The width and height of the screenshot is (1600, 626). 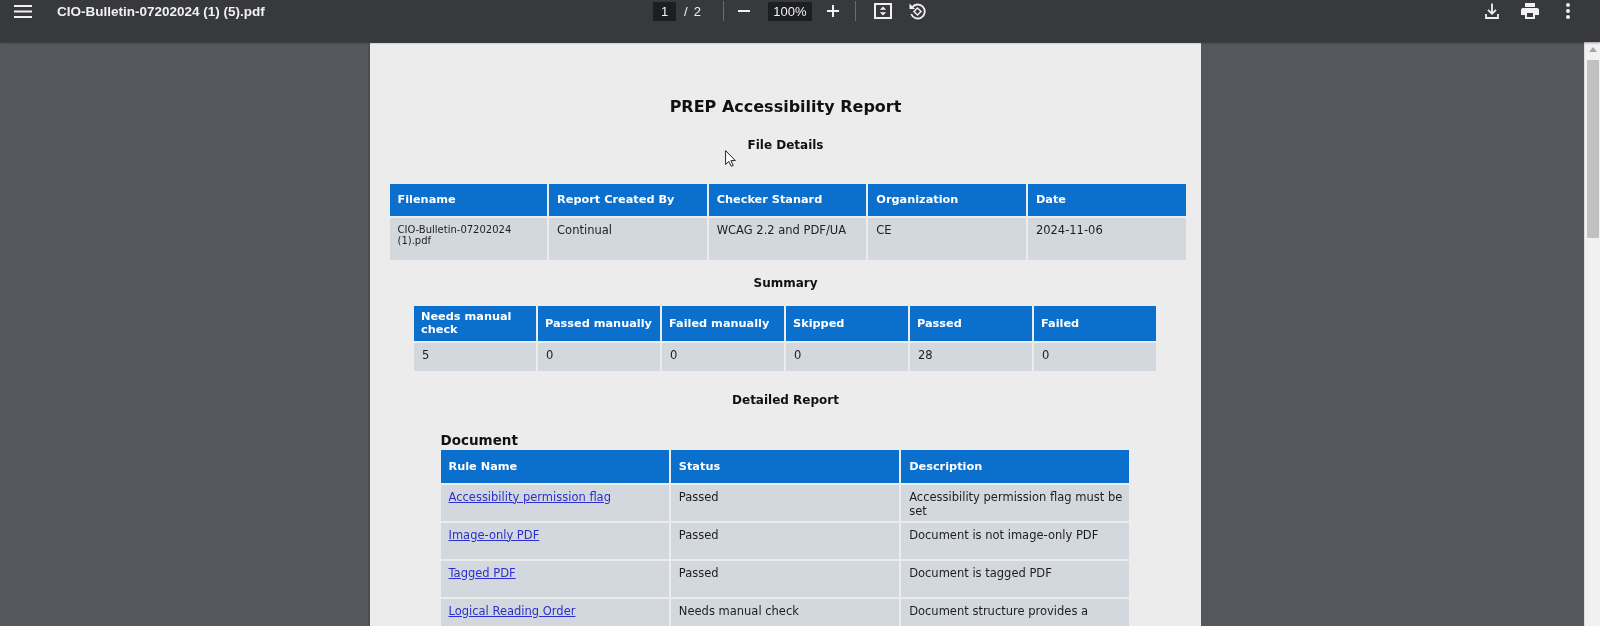 What do you see at coordinates (785, 400) in the screenshot?
I see `section-title: Detailed Report` at bounding box center [785, 400].